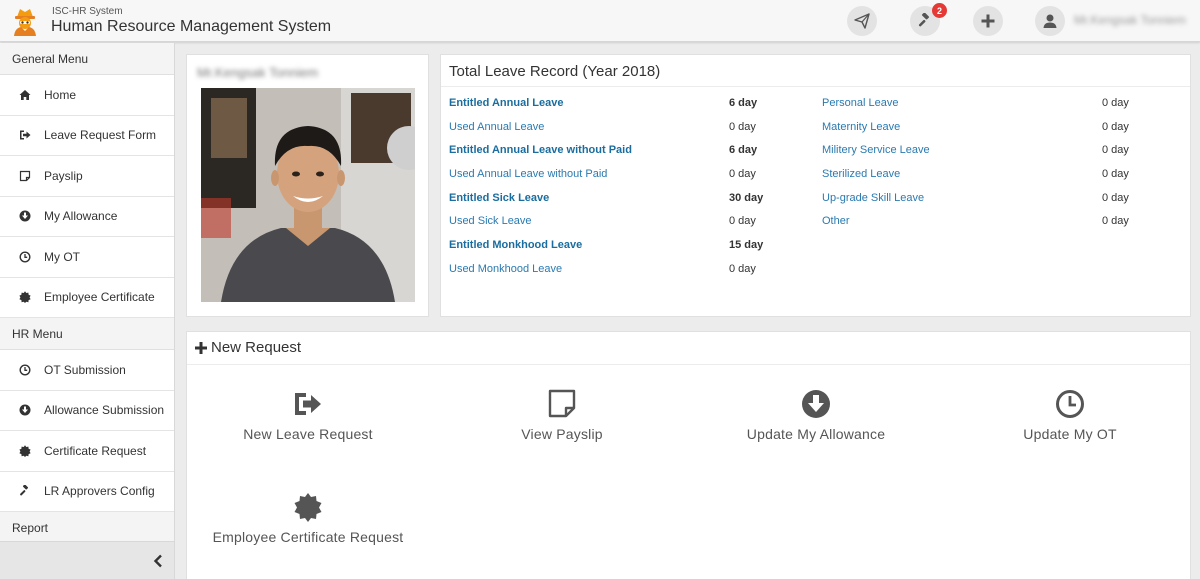  What do you see at coordinates (1130, 20) in the screenshot?
I see `user-name: Mr.Kengsak Tonniem` at bounding box center [1130, 20].